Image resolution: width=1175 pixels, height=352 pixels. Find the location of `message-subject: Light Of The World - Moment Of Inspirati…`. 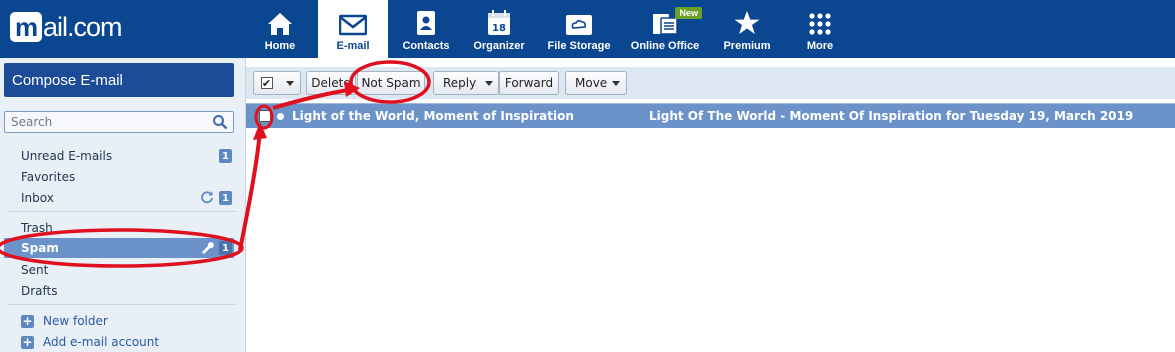

message-subject: Light Of The World - Moment Of Inspirati… is located at coordinates (891, 116).